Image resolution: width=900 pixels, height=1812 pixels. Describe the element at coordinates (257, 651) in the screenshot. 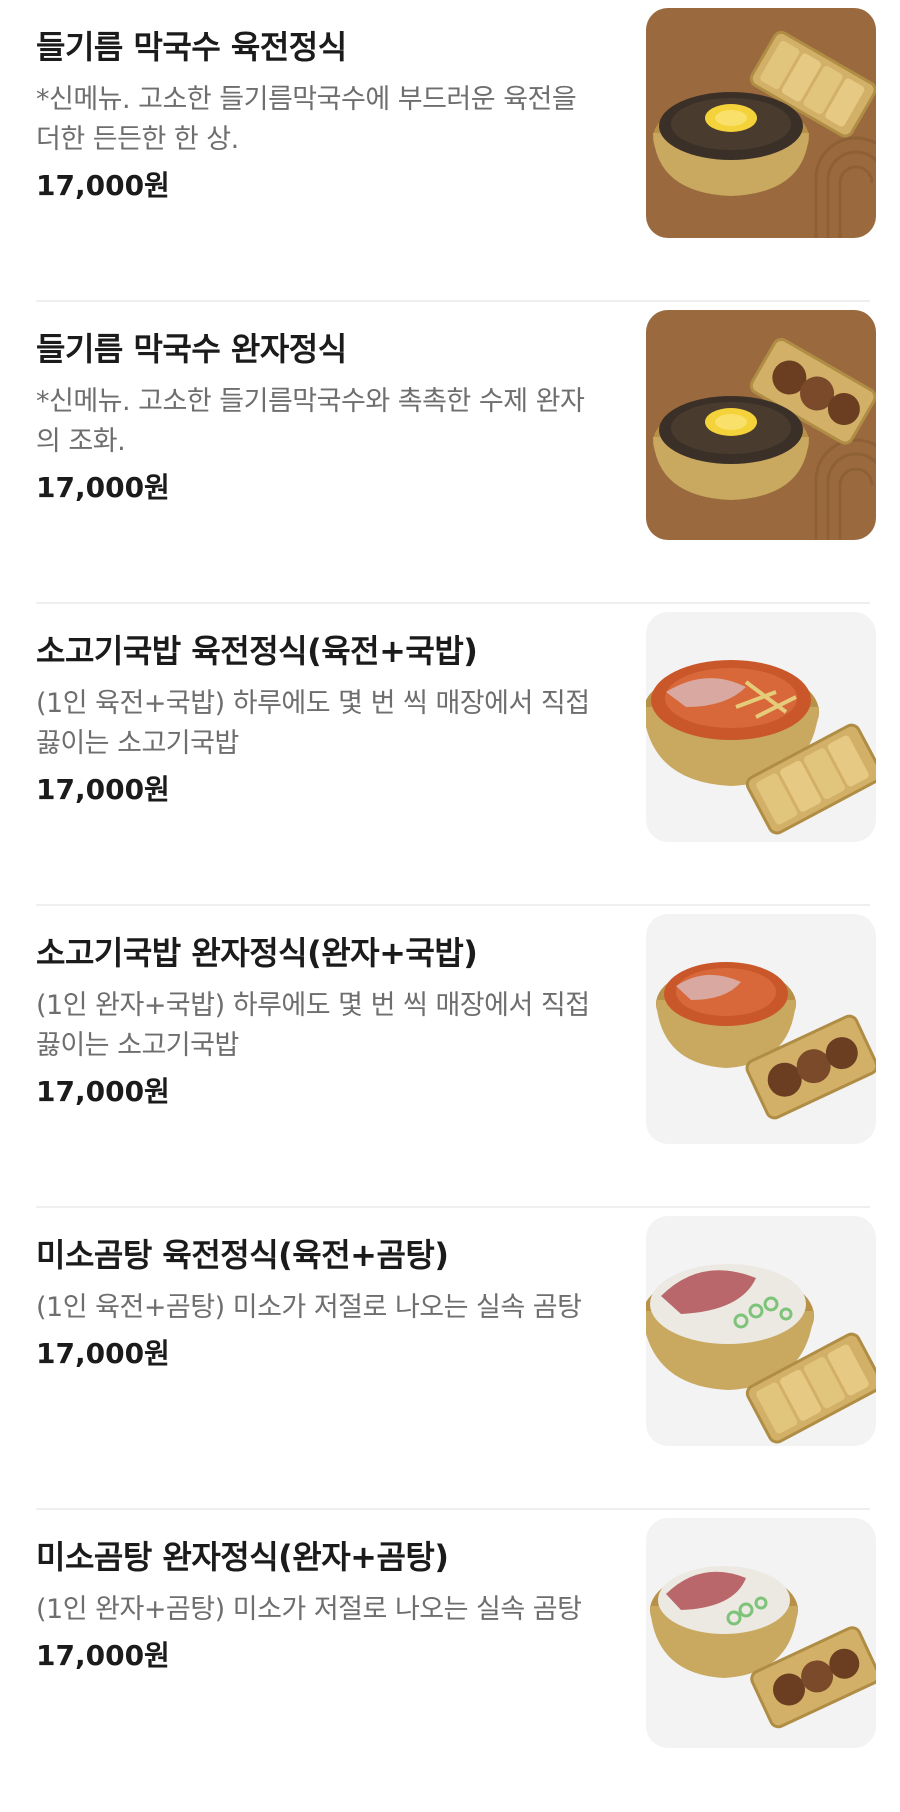

I see `menu-item-name: 소고기국밥 육전정식(육전+국밥)` at that location.